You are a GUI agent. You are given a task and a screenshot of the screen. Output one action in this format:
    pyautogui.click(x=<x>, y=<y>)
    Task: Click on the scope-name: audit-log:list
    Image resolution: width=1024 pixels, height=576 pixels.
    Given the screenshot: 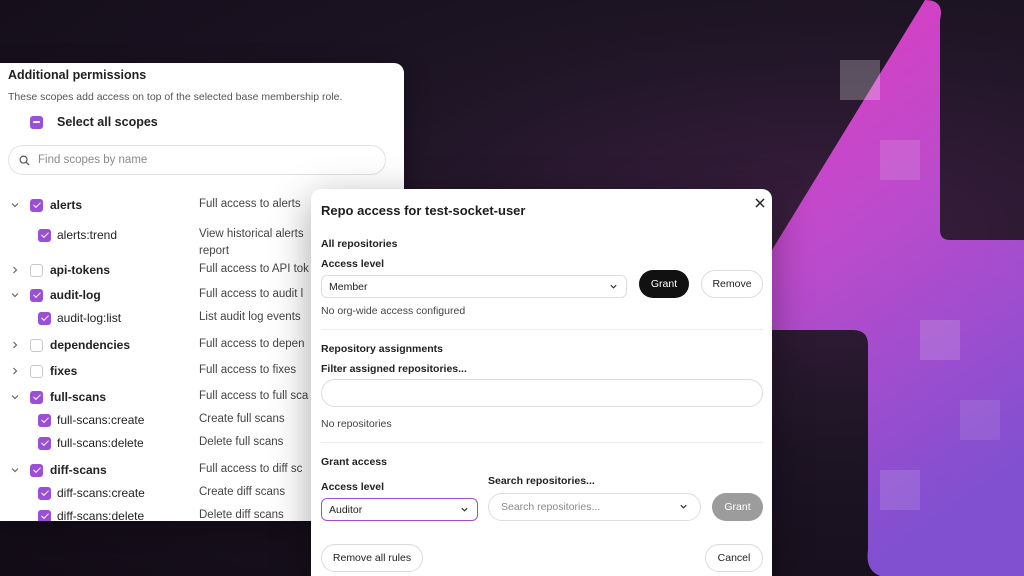 What is the action you would take?
    pyautogui.click(x=89, y=318)
    